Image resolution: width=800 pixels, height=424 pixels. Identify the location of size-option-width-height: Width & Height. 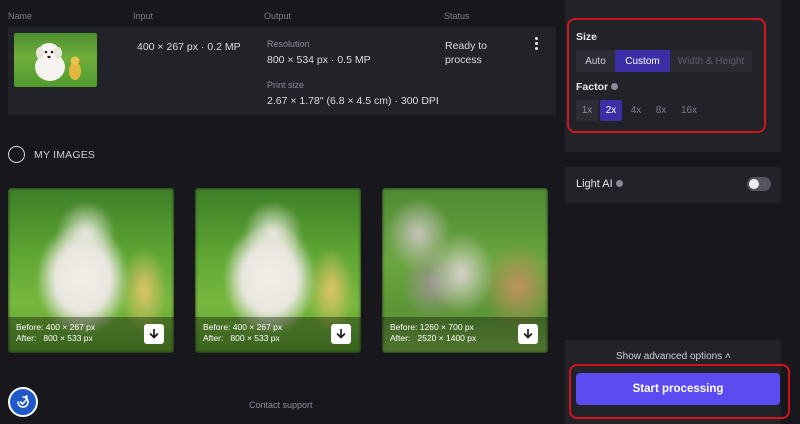
(711, 61).